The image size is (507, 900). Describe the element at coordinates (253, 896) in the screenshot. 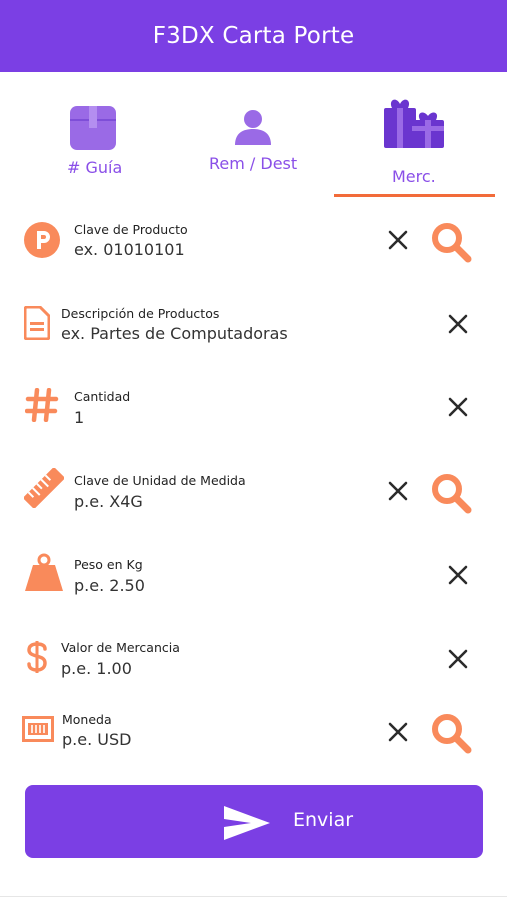

I see `bottom-divider` at that location.